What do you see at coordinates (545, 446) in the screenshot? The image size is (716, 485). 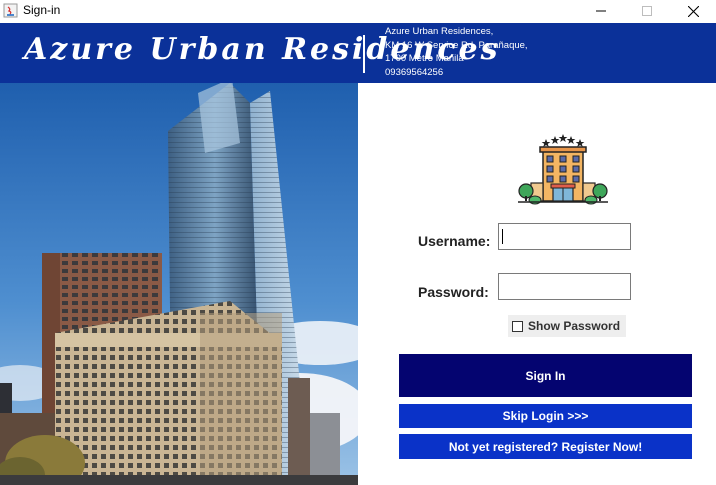 I see `register-button: Not yet registered? Register Now!` at bounding box center [545, 446].